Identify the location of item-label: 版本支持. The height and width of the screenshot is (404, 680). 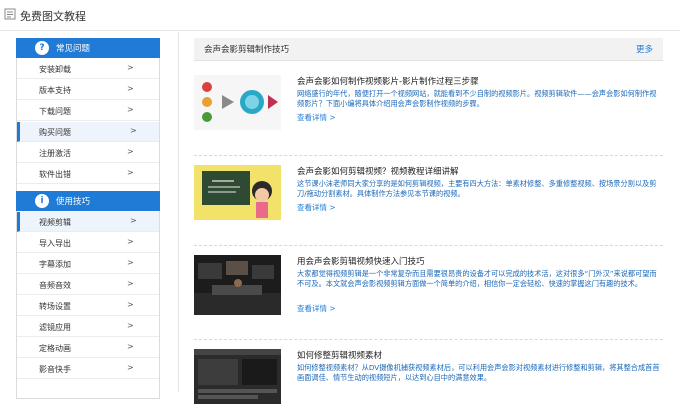
(55, 90).